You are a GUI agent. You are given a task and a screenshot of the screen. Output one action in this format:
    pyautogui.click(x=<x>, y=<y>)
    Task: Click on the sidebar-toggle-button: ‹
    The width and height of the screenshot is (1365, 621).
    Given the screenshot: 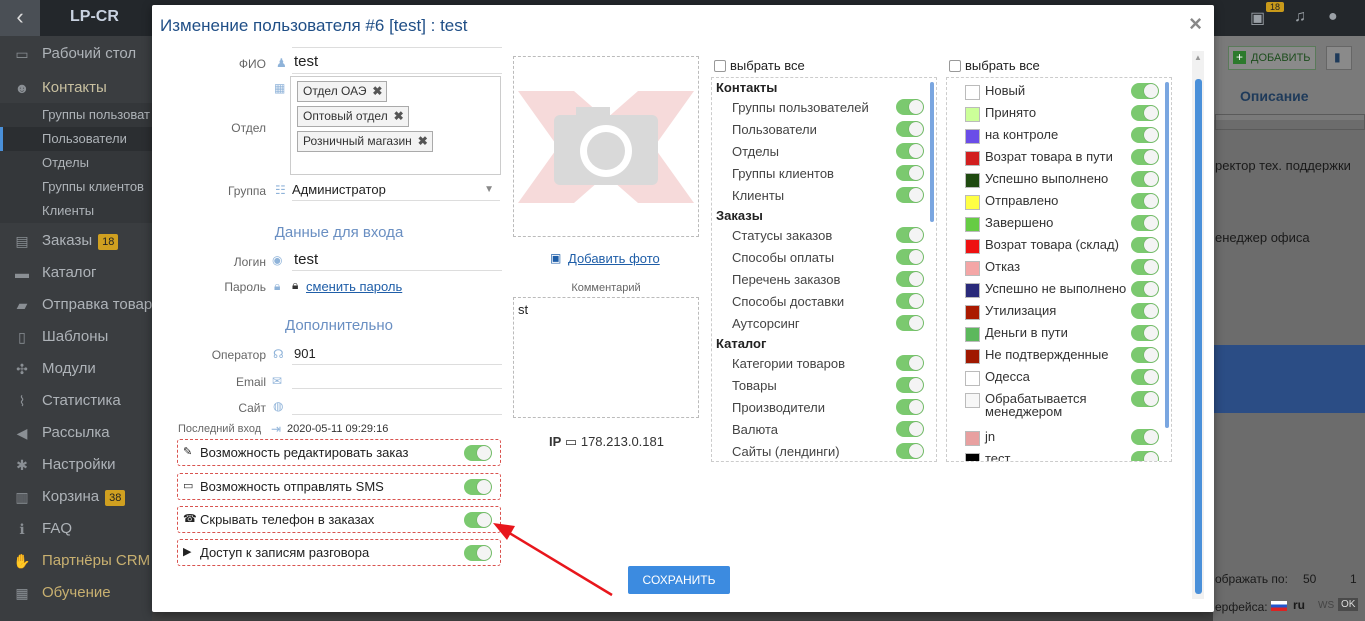 What is the action you would take?
    pyautogui.click(x=20, y=18)
    